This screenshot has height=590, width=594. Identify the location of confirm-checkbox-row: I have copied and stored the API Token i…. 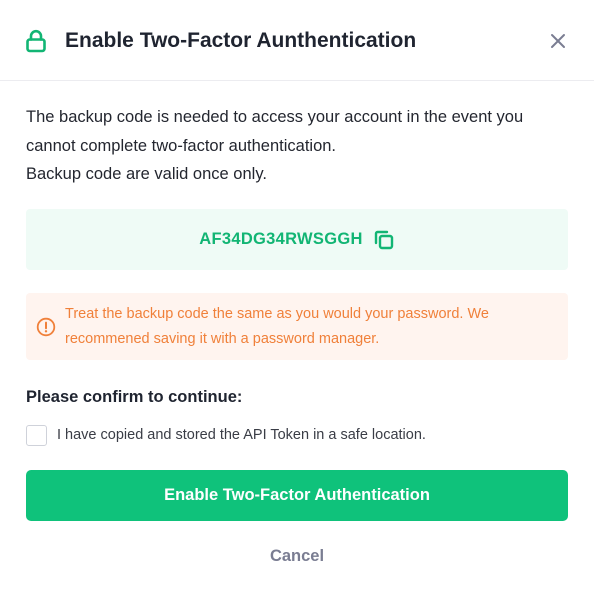
(226, 435).